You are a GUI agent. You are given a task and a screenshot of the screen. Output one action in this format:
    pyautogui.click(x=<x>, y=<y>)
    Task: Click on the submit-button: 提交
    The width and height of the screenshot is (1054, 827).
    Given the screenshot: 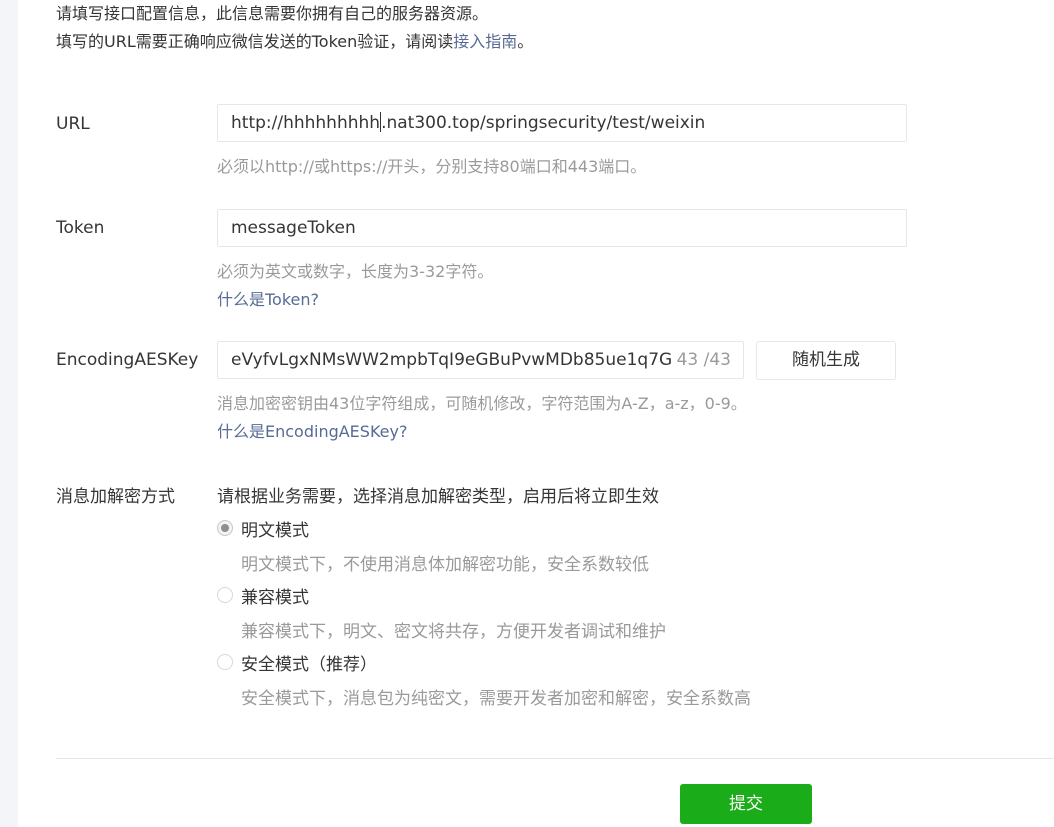 What is the action you would take?
    pyautogui.click(x=746, y=804)
    